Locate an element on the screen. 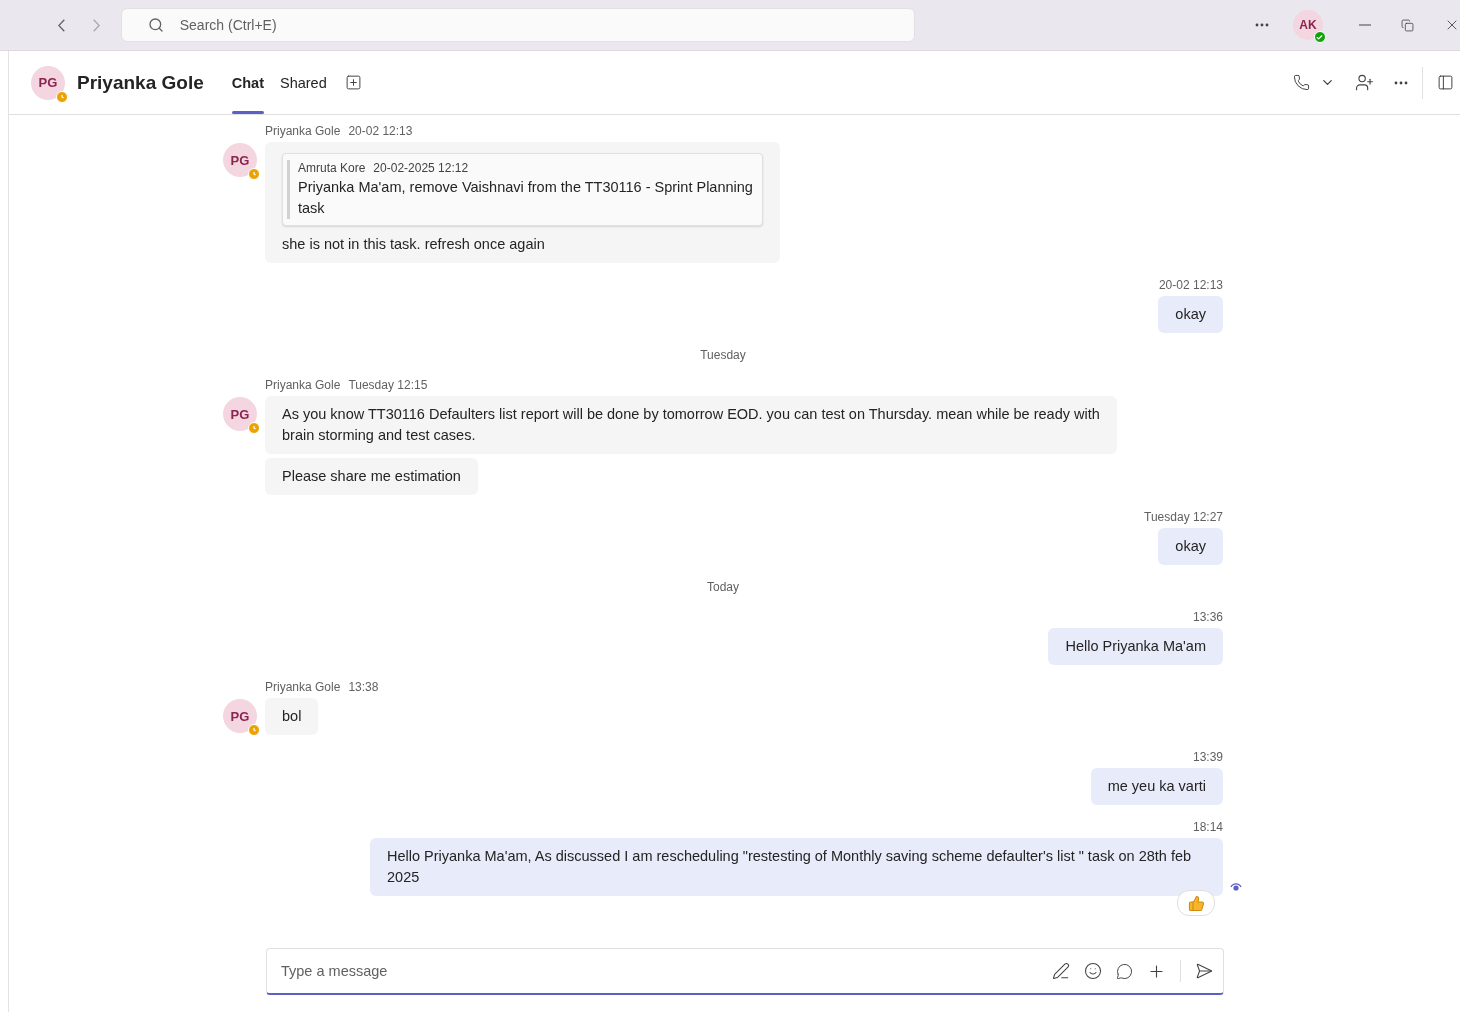 This screenshot has height=1012, width=1460. message-text: bol is located at coordinates (292, 716).